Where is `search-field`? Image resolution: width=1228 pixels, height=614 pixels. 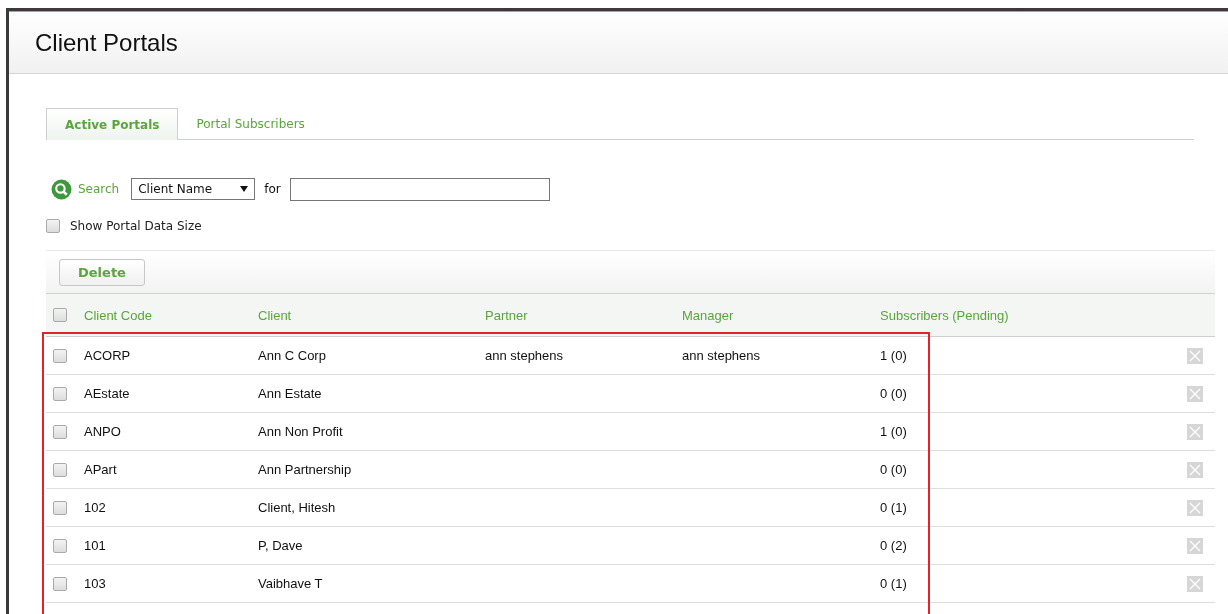
search-field is located at coordinates (419, 189).